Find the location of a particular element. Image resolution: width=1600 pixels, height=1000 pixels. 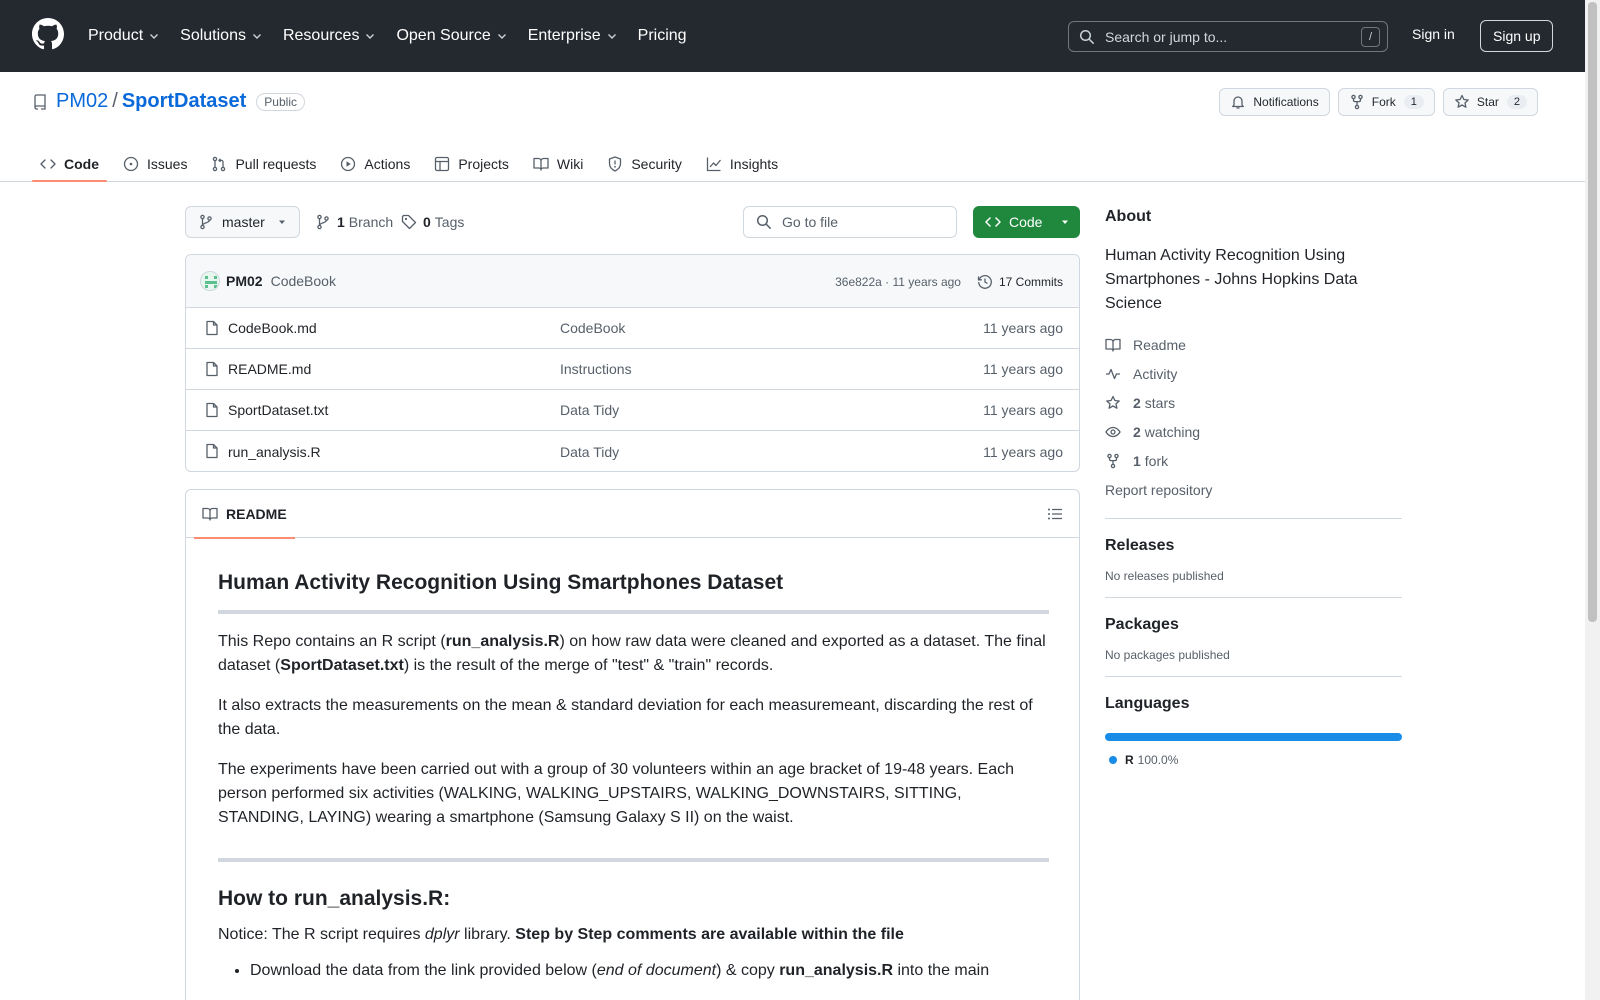

sign-in-link: Sign in is located at coordinates (1433, 34).